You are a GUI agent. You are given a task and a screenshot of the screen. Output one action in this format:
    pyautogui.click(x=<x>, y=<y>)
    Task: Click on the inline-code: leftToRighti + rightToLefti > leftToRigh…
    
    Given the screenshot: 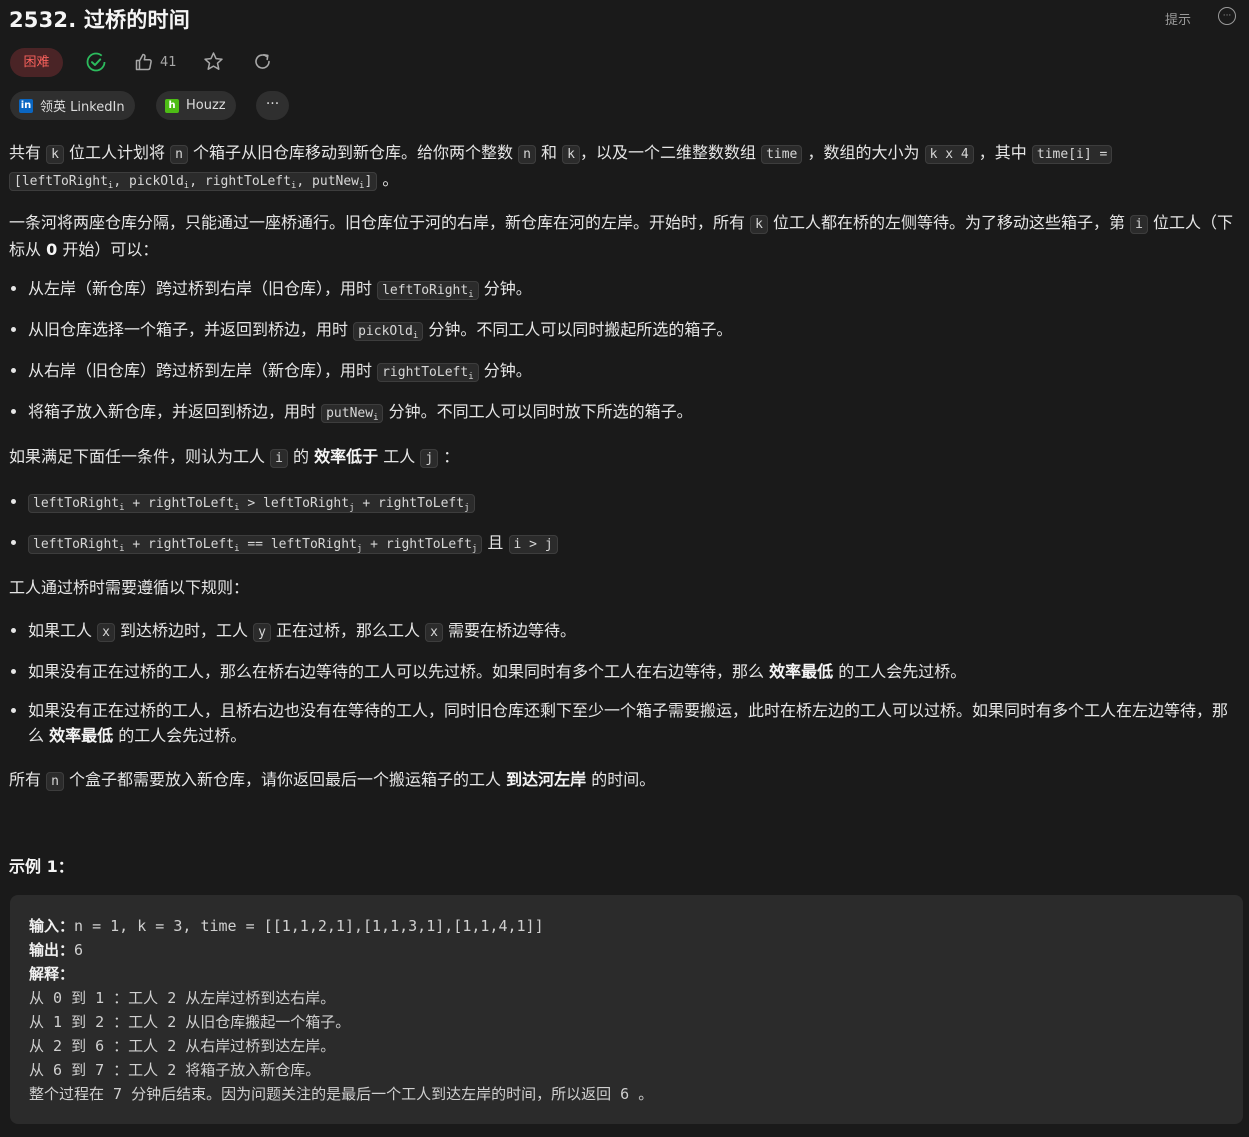 What is the action you would take?
    pyautogui.click(x=251, y=503)
    